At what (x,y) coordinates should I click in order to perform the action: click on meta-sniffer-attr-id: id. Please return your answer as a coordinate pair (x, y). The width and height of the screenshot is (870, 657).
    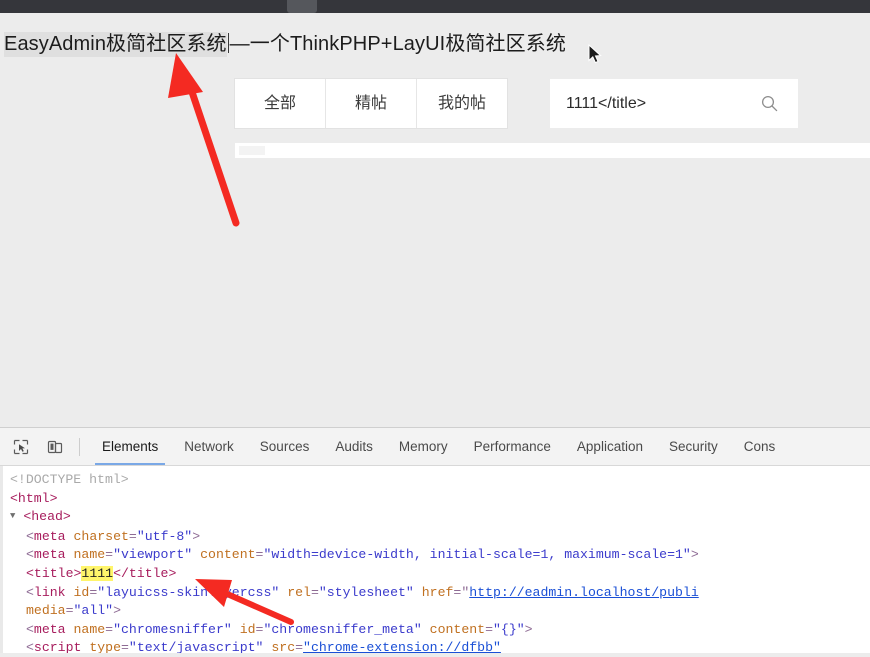
    Looking at the image, I should click on (247, 629).